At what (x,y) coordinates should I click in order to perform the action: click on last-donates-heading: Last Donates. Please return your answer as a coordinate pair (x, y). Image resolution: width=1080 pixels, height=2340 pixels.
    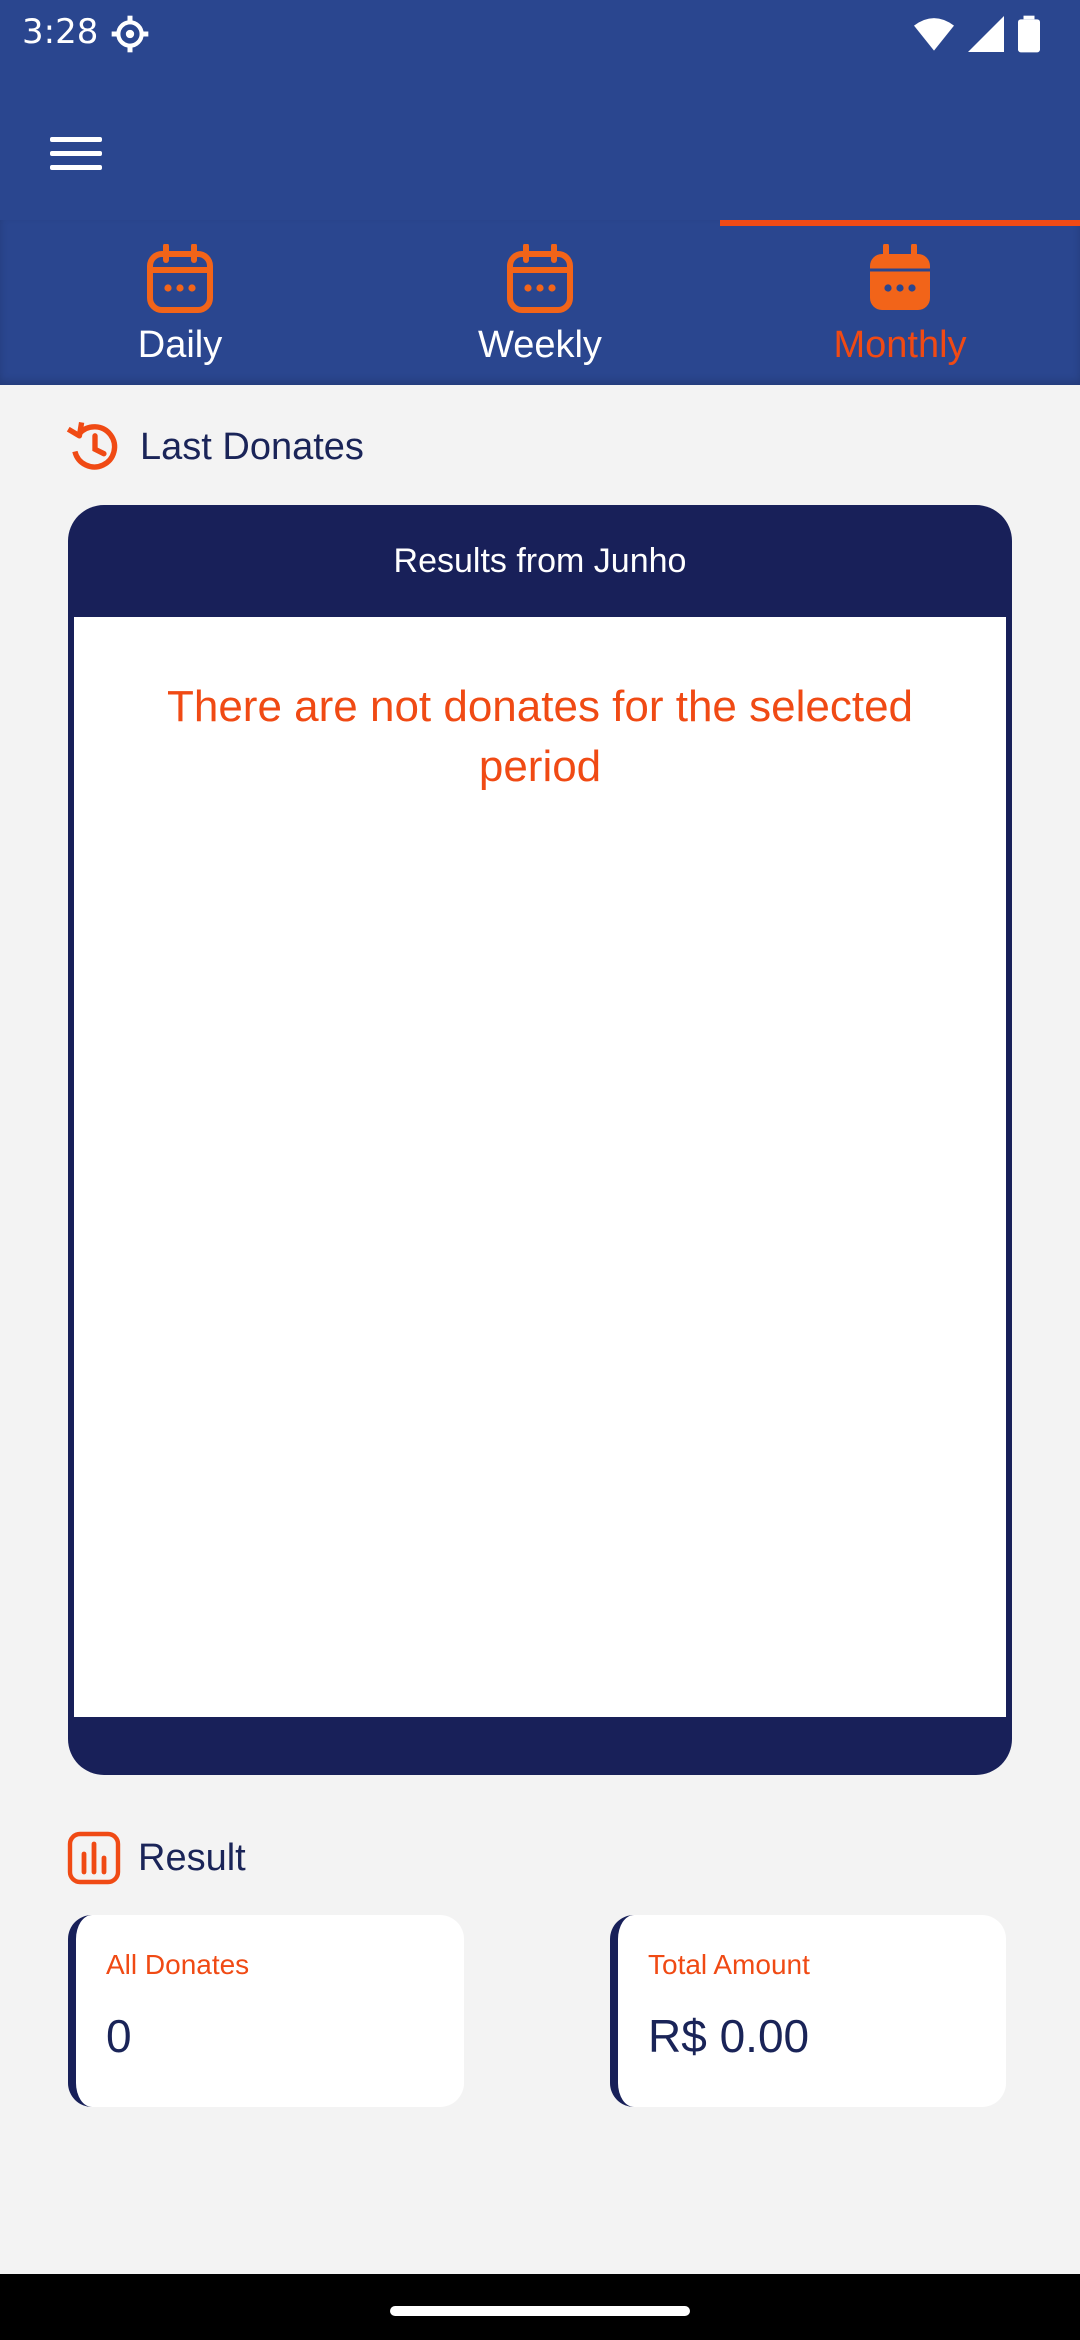
    Looking at the image, I should click on (215, 447).